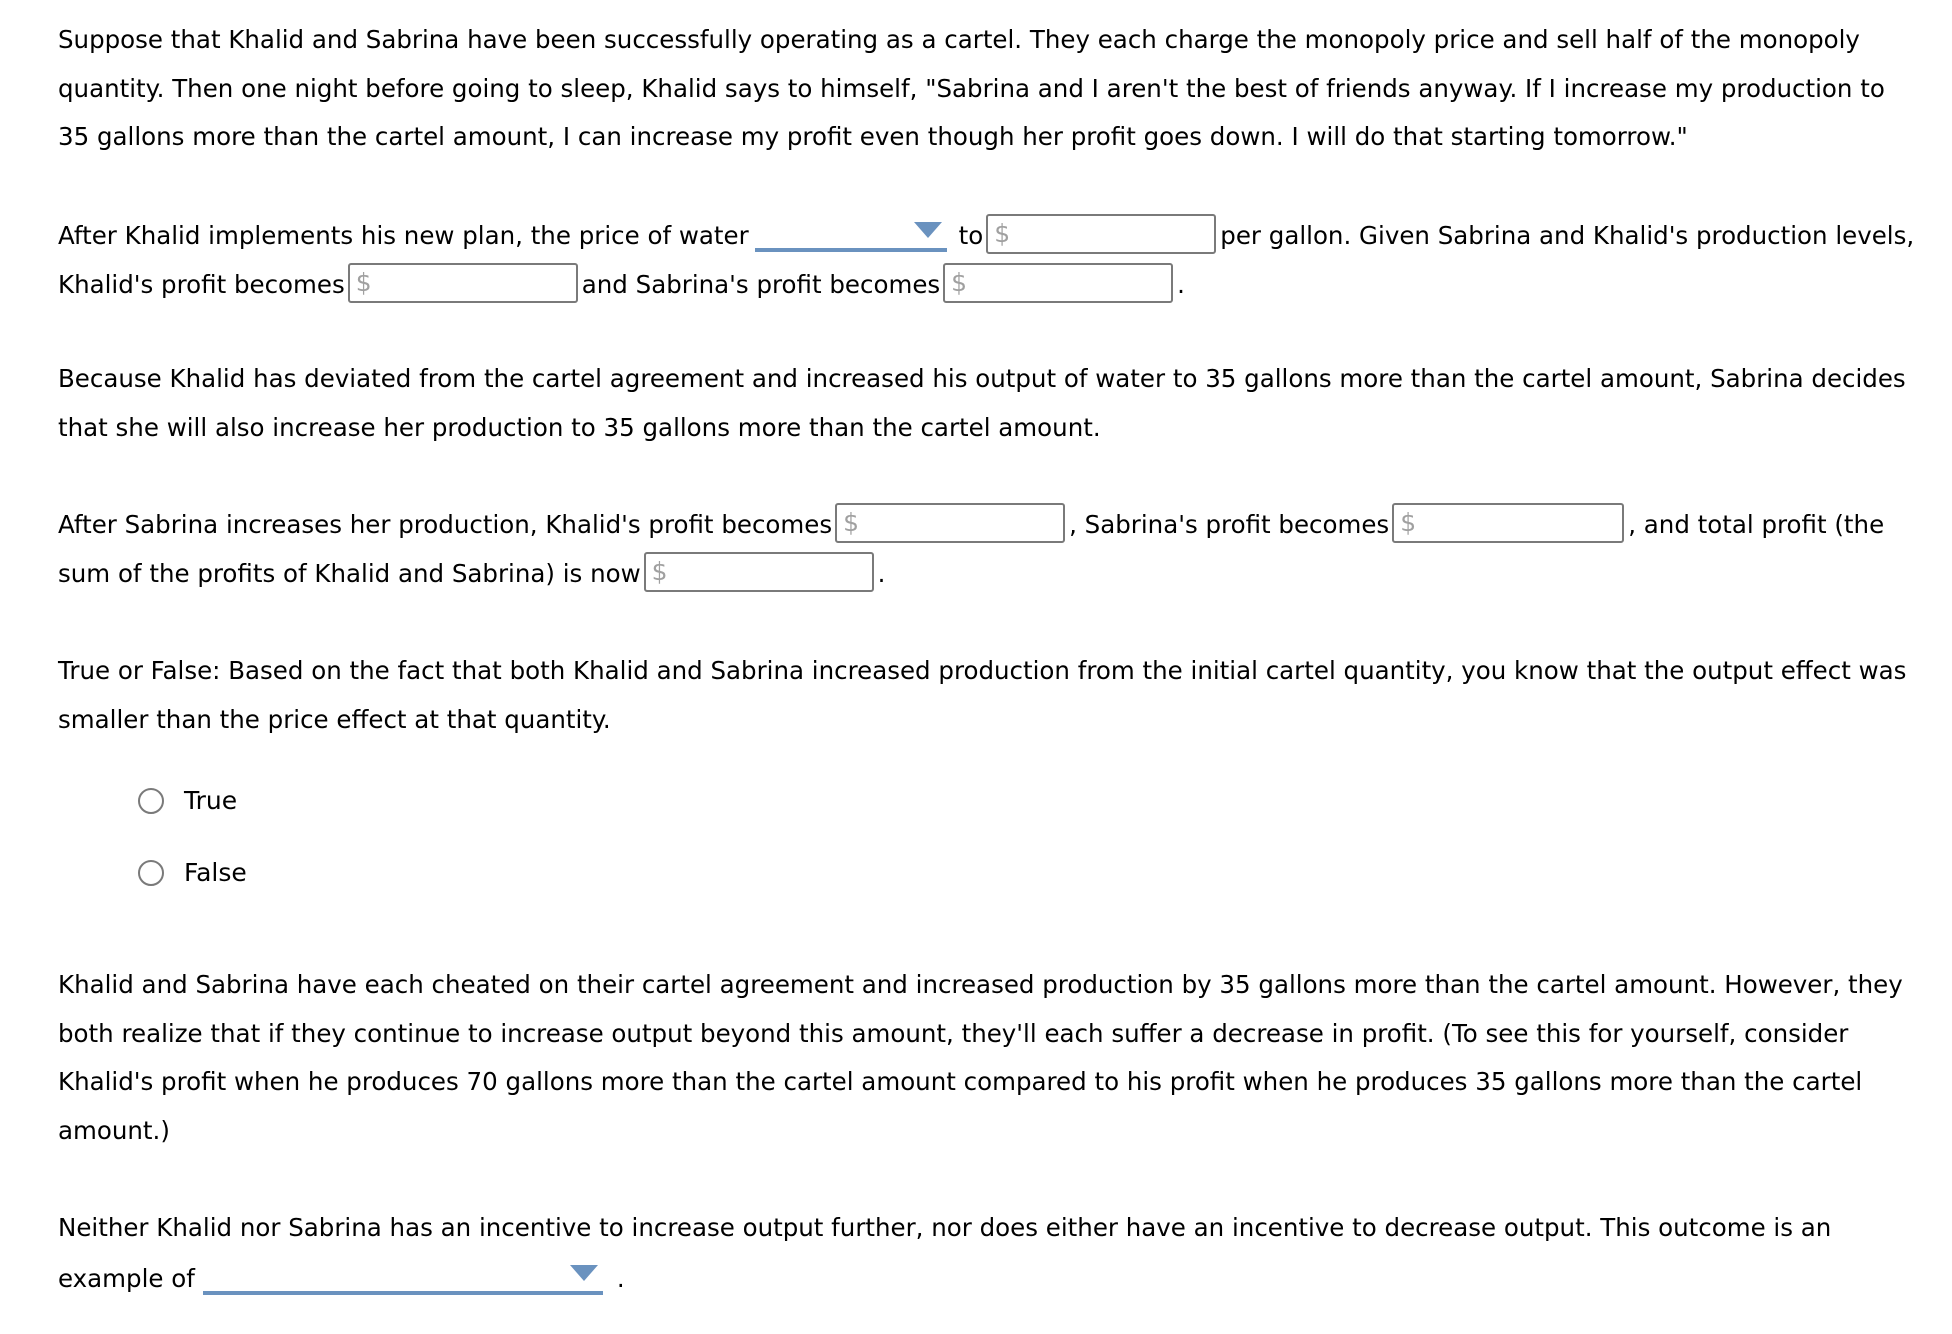  Describe the element at coordinates (1069, 282) in the screenshot. I see `sabrina-profit-input-field` at that location.